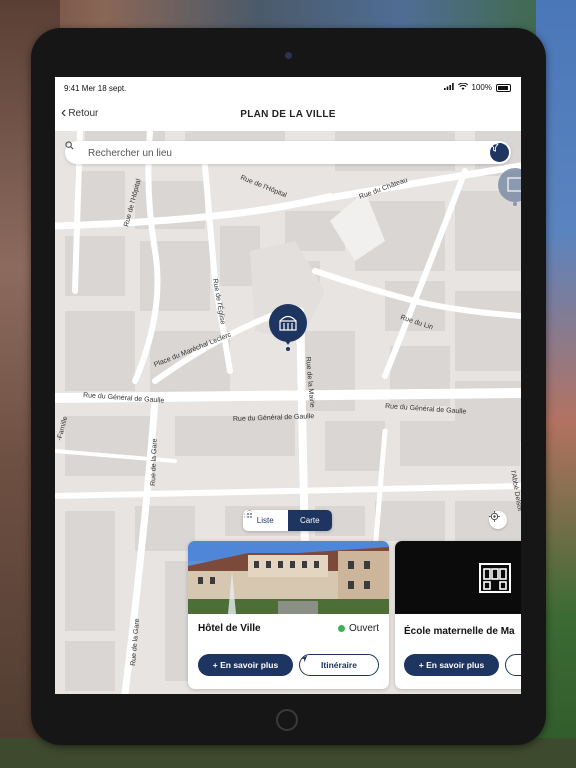  Describe the element at coordinates (495, 578) in the screenshot. I see `school-building-icon` at that location.